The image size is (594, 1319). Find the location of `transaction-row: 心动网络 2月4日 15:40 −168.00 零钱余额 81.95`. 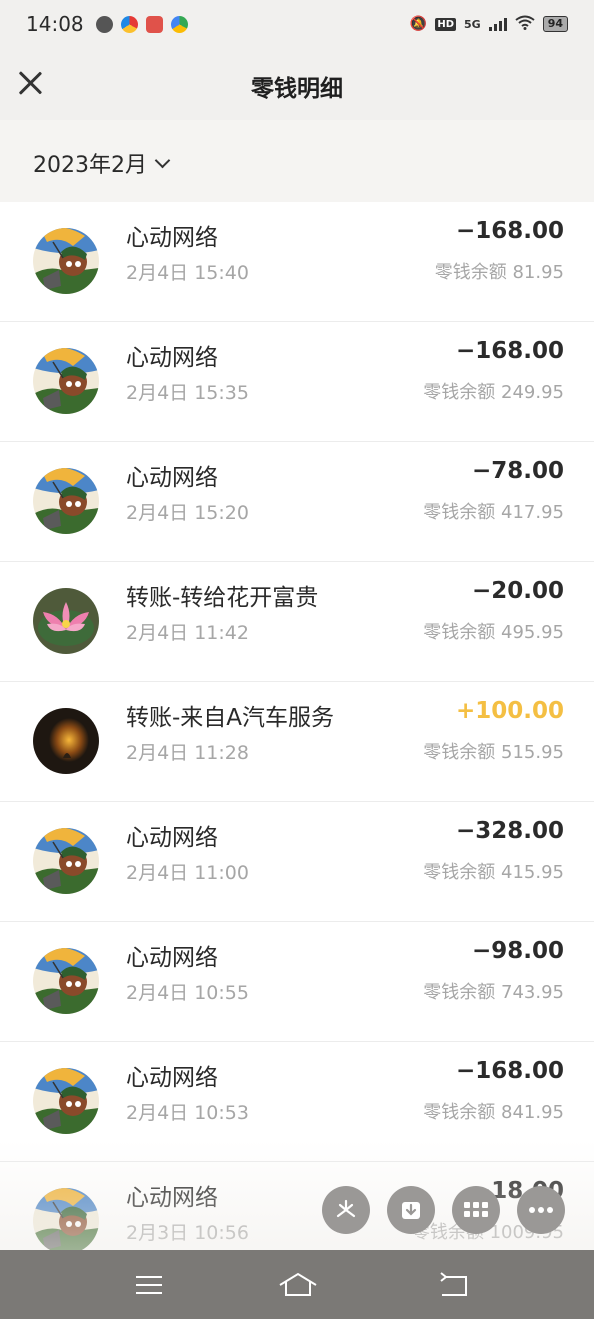

transaction-row: 心动网络 2月4日 15:40 −168.00 零钱余额 81.95 is located at coordinates (297, 262).